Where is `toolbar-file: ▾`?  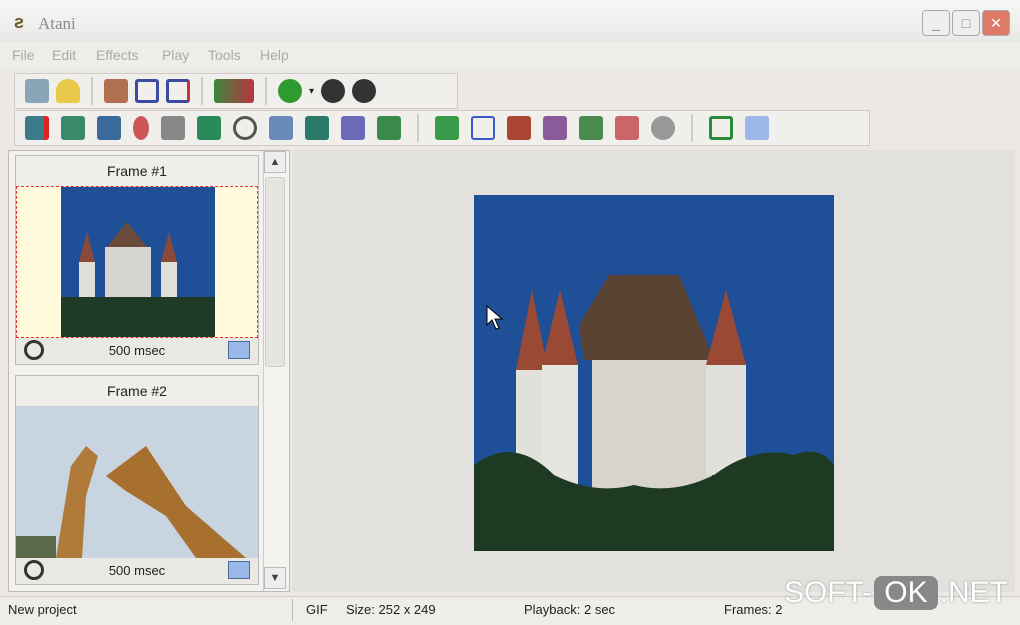
toolbar-file: ▾ is located at coordinates (236, 91).